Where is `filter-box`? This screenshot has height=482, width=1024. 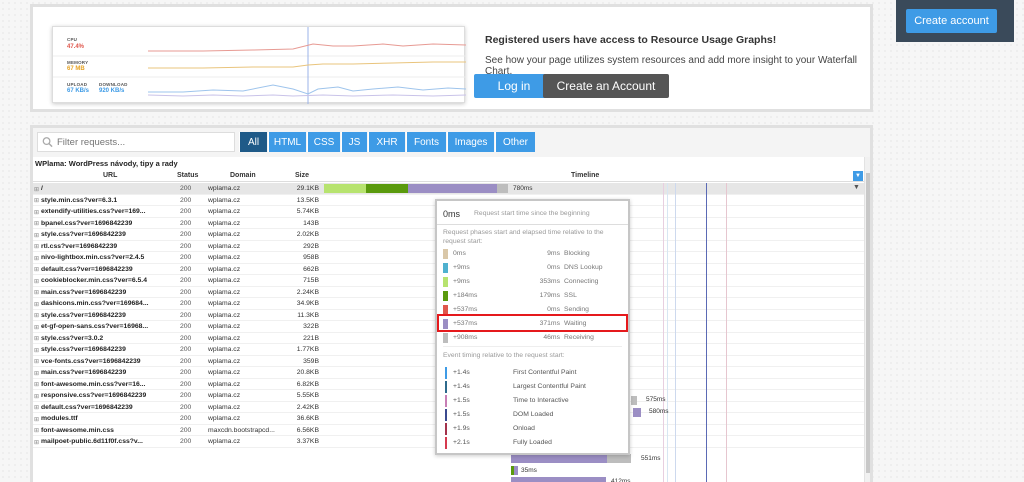 filter-box is located at coordinates (136, 142).